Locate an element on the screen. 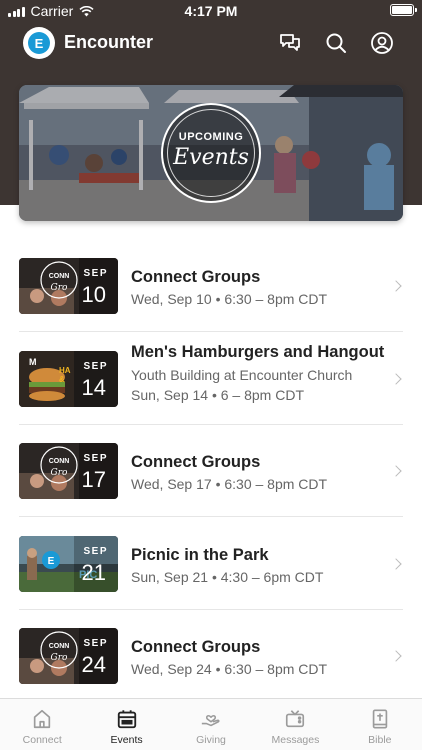 Image resolution: width=422 pixels, height=750 pixels. home-icon is located at coordinates (42, 719).